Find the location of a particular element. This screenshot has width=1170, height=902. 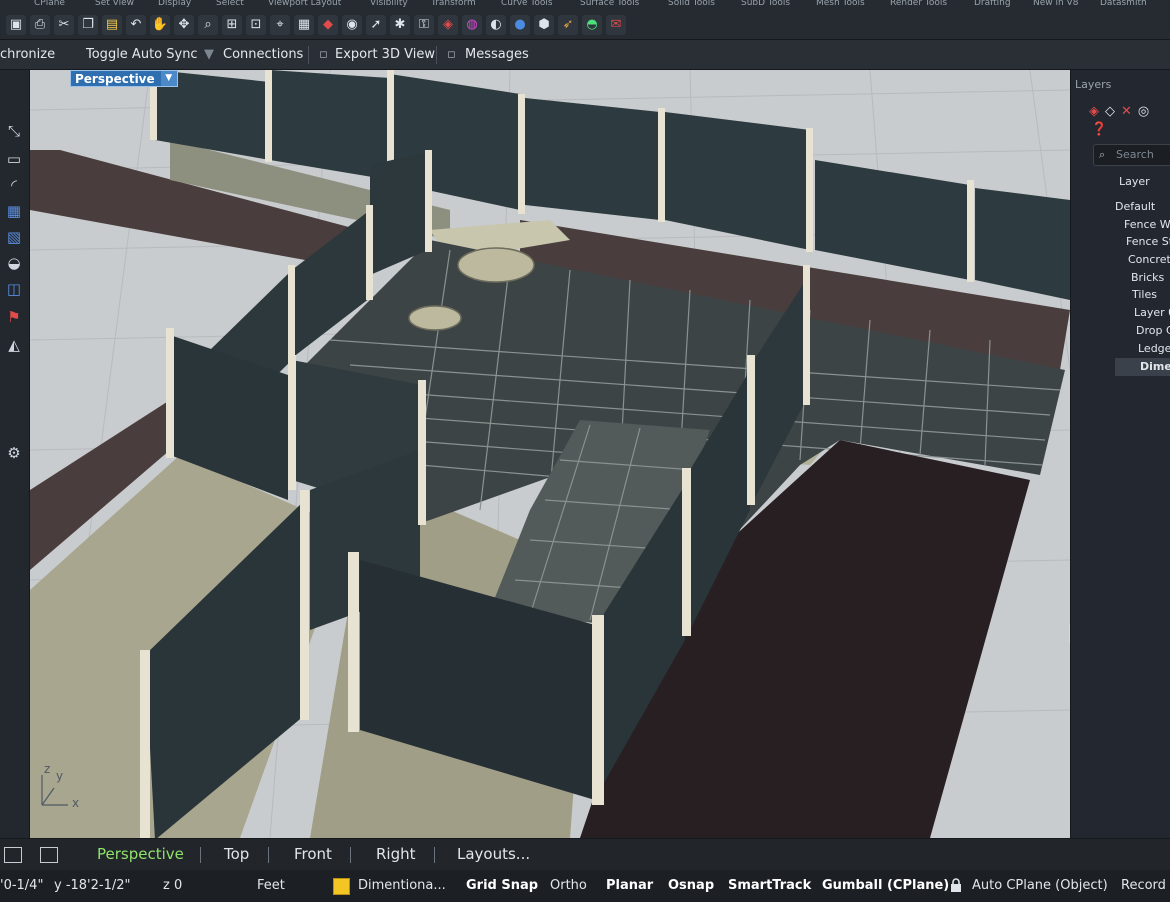

color-wheel-icon: ◍ is located at coordinates (472, 24).